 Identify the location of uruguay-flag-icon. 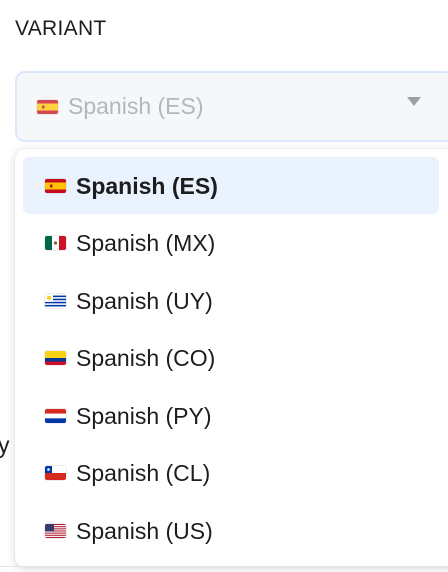
(55, 301).